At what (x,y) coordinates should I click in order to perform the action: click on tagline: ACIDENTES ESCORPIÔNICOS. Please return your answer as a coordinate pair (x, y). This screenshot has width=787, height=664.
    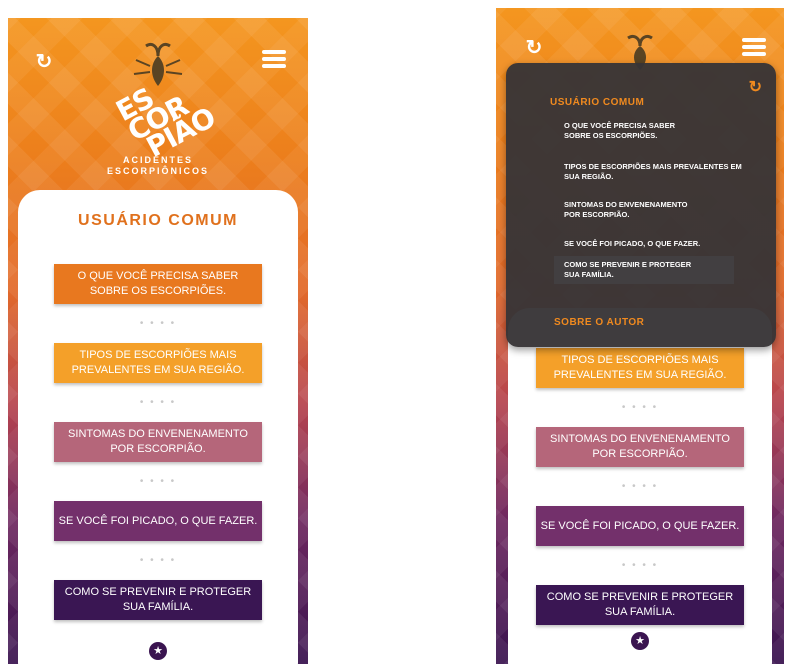
    Looking at the image, I should click on (158, 166).